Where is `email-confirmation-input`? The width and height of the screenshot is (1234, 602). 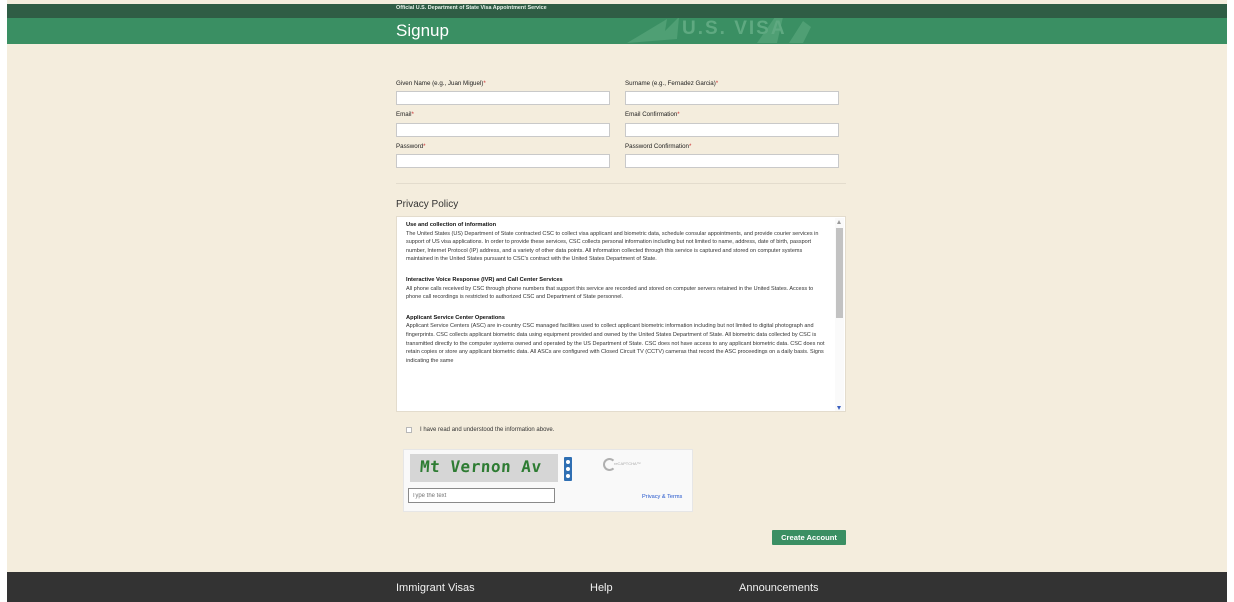 email-confirmation-input is located at coordinates (732, 130).